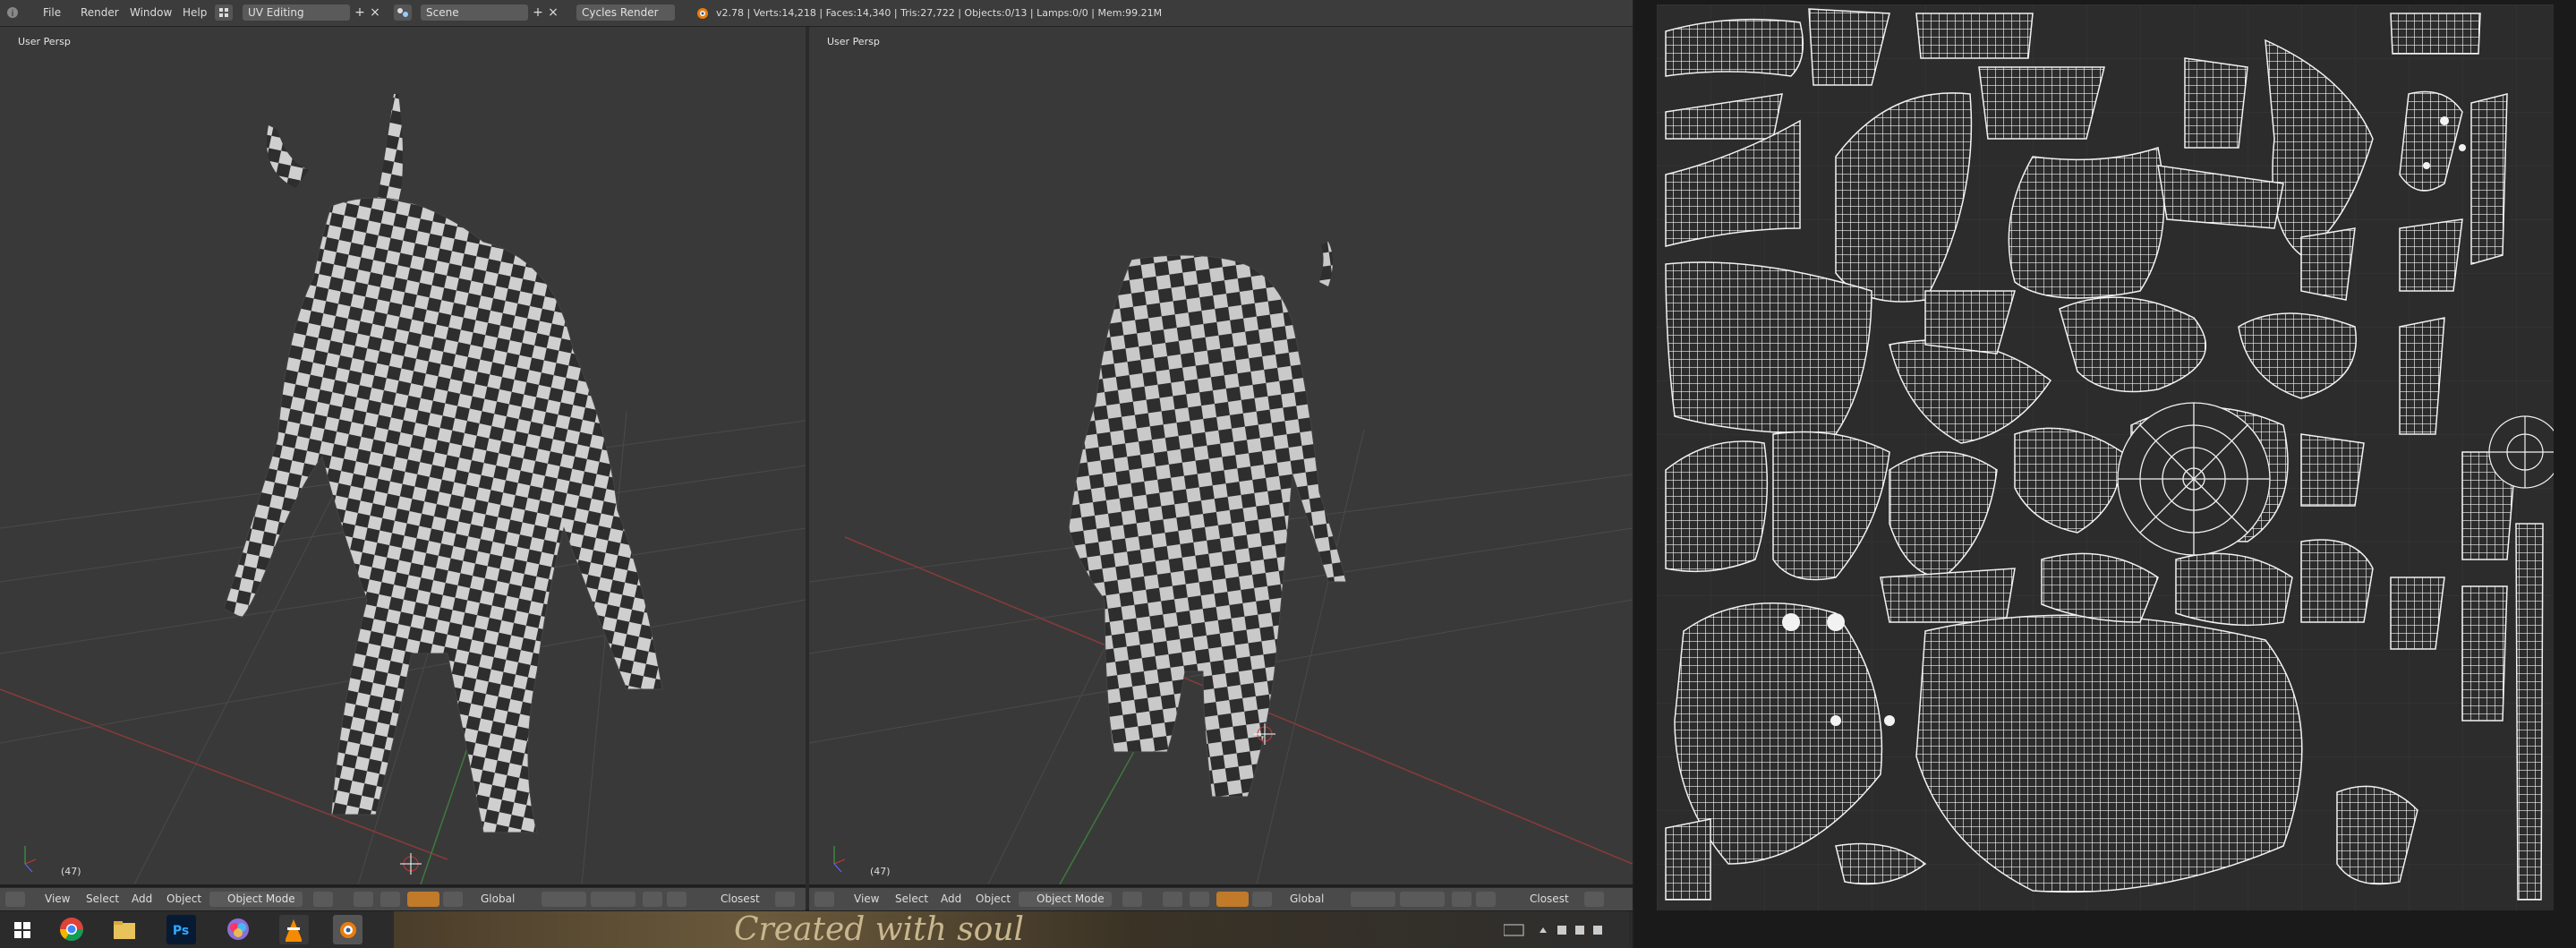  Describe the element at coordinates (2525, 452) in the screenshot. I see `uv-radial-island-small` at that location.